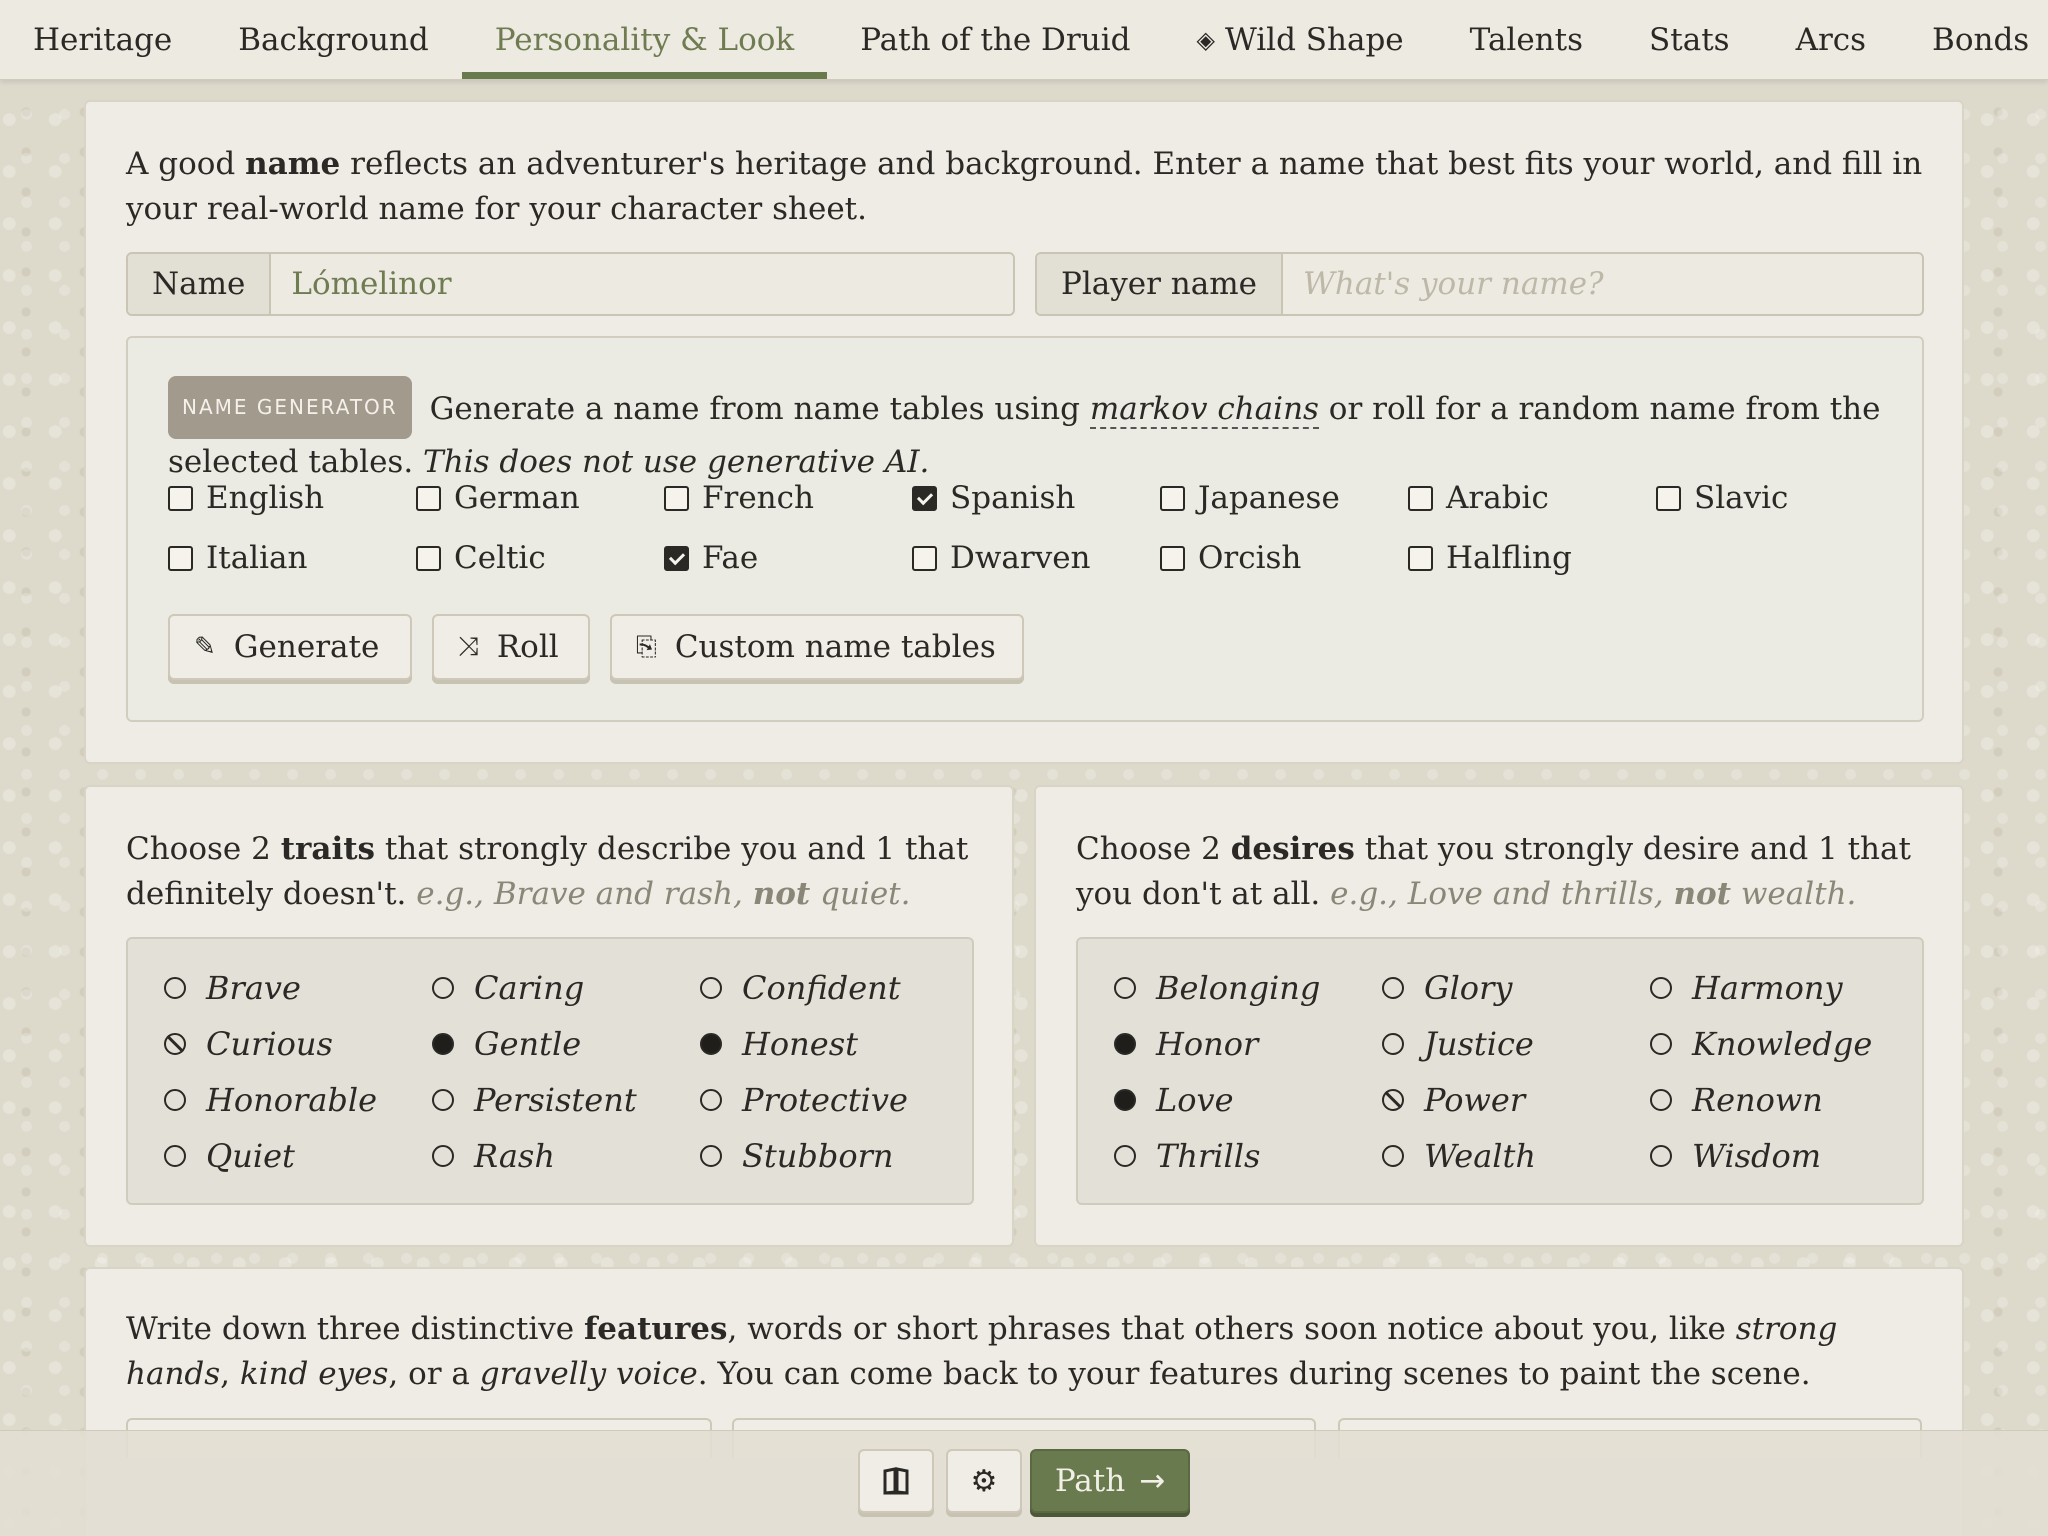 This screenshot has width=2048, height=1536. I want to click on next-path-button: Path →, so click(1110, 1481).